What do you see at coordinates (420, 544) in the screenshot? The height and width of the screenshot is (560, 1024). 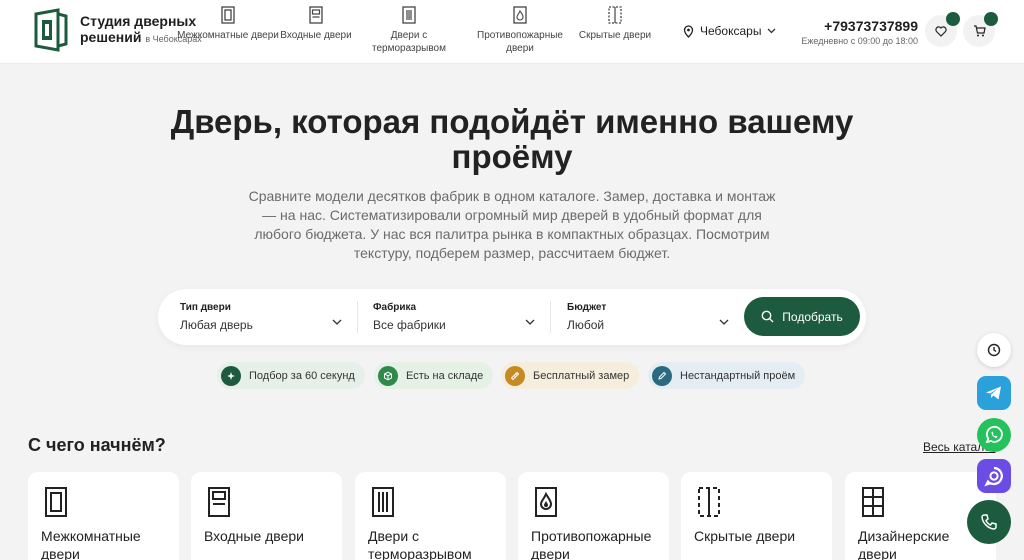 I see `card-label: Двери с терморазрывом` at bounding box center [420, 544].